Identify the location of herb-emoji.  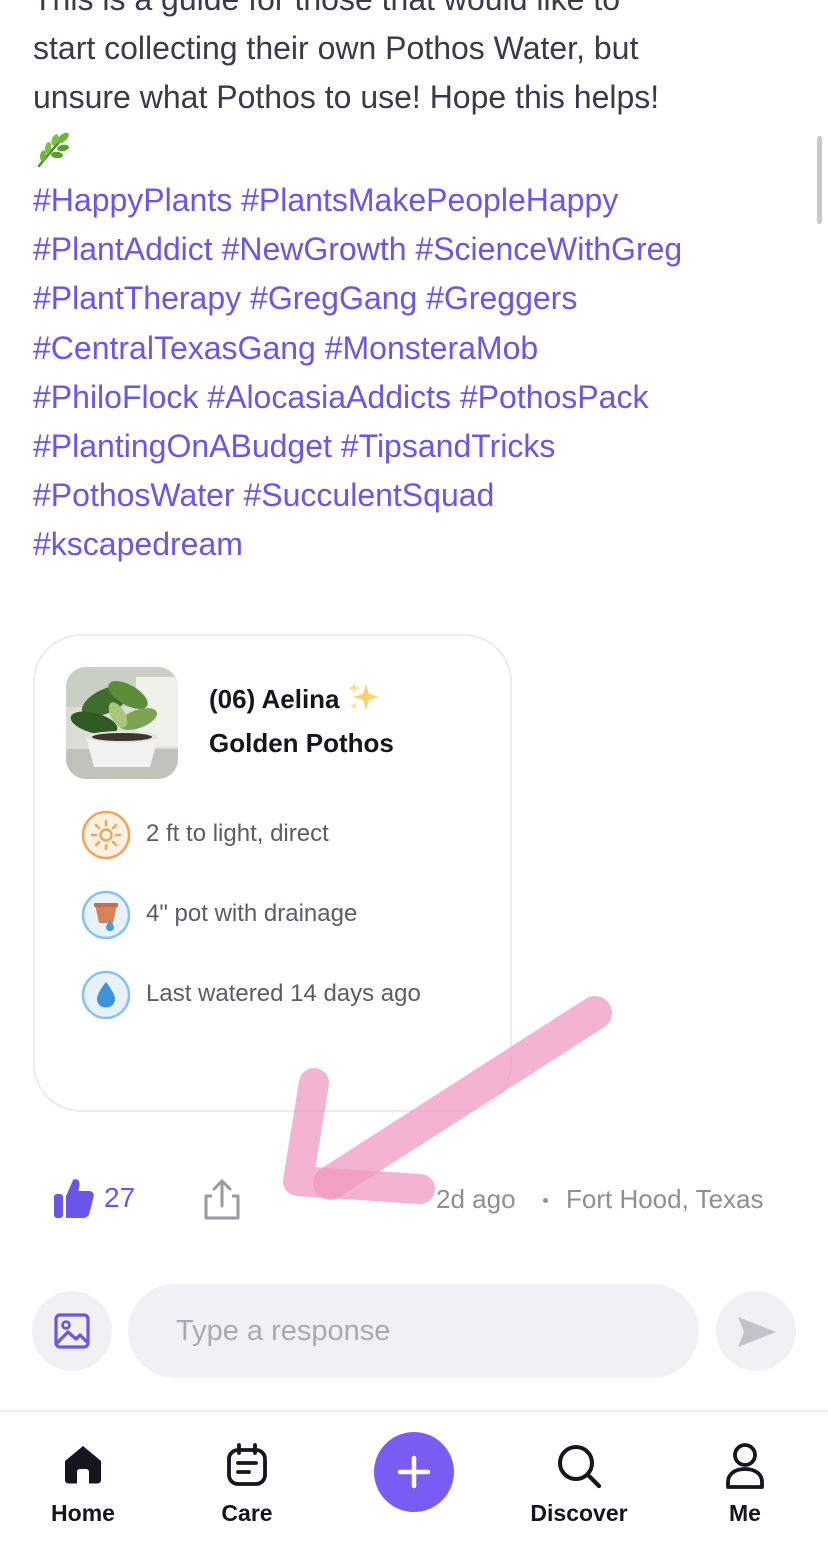
(423, 146).